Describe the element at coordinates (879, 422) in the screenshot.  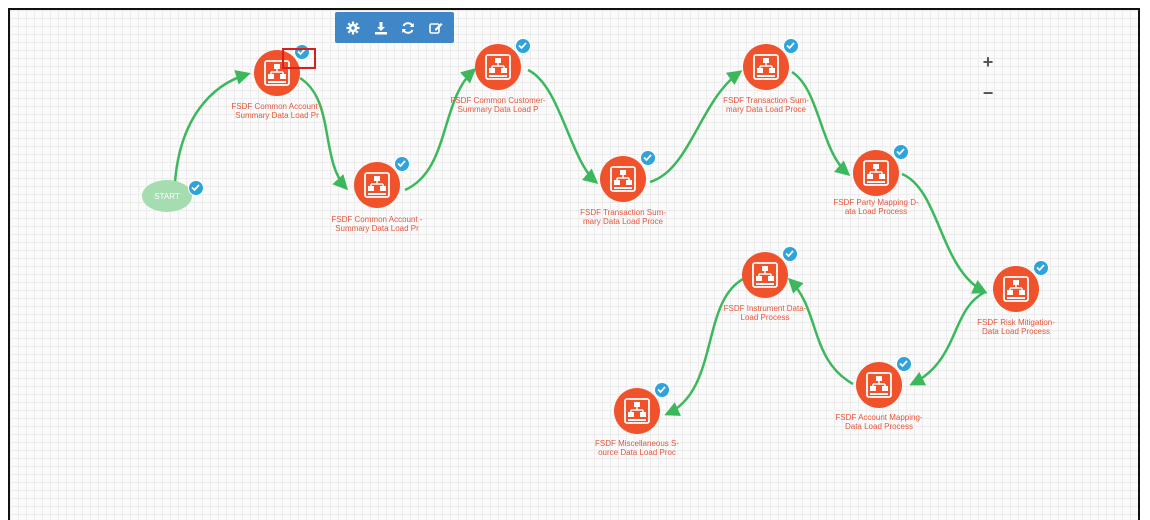
I see `node-label: FSDF Account Mapping- Data Load Process` at that location.